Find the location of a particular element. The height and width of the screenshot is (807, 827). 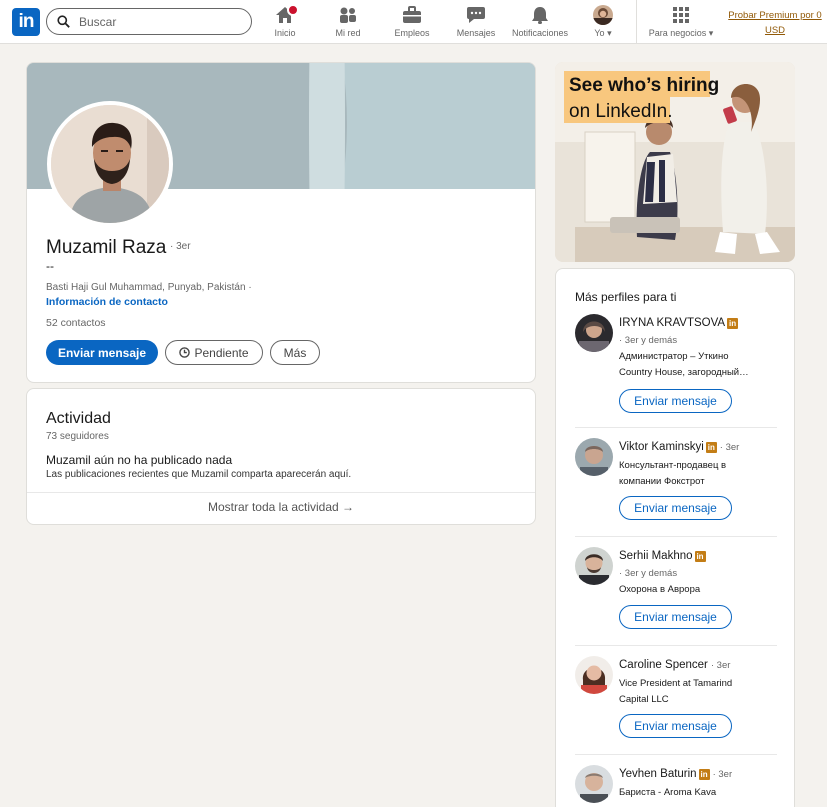

followers-count: 73 seguidores is located at coordinates (77, 436).